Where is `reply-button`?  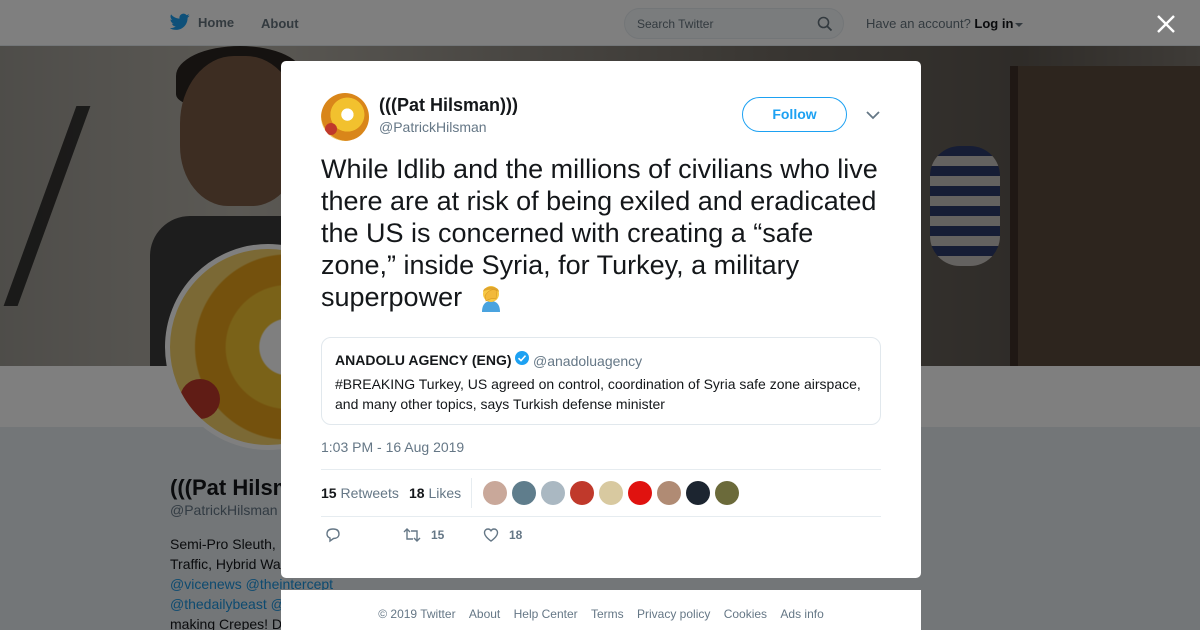
reply-button is located at coordinates (338, 535).